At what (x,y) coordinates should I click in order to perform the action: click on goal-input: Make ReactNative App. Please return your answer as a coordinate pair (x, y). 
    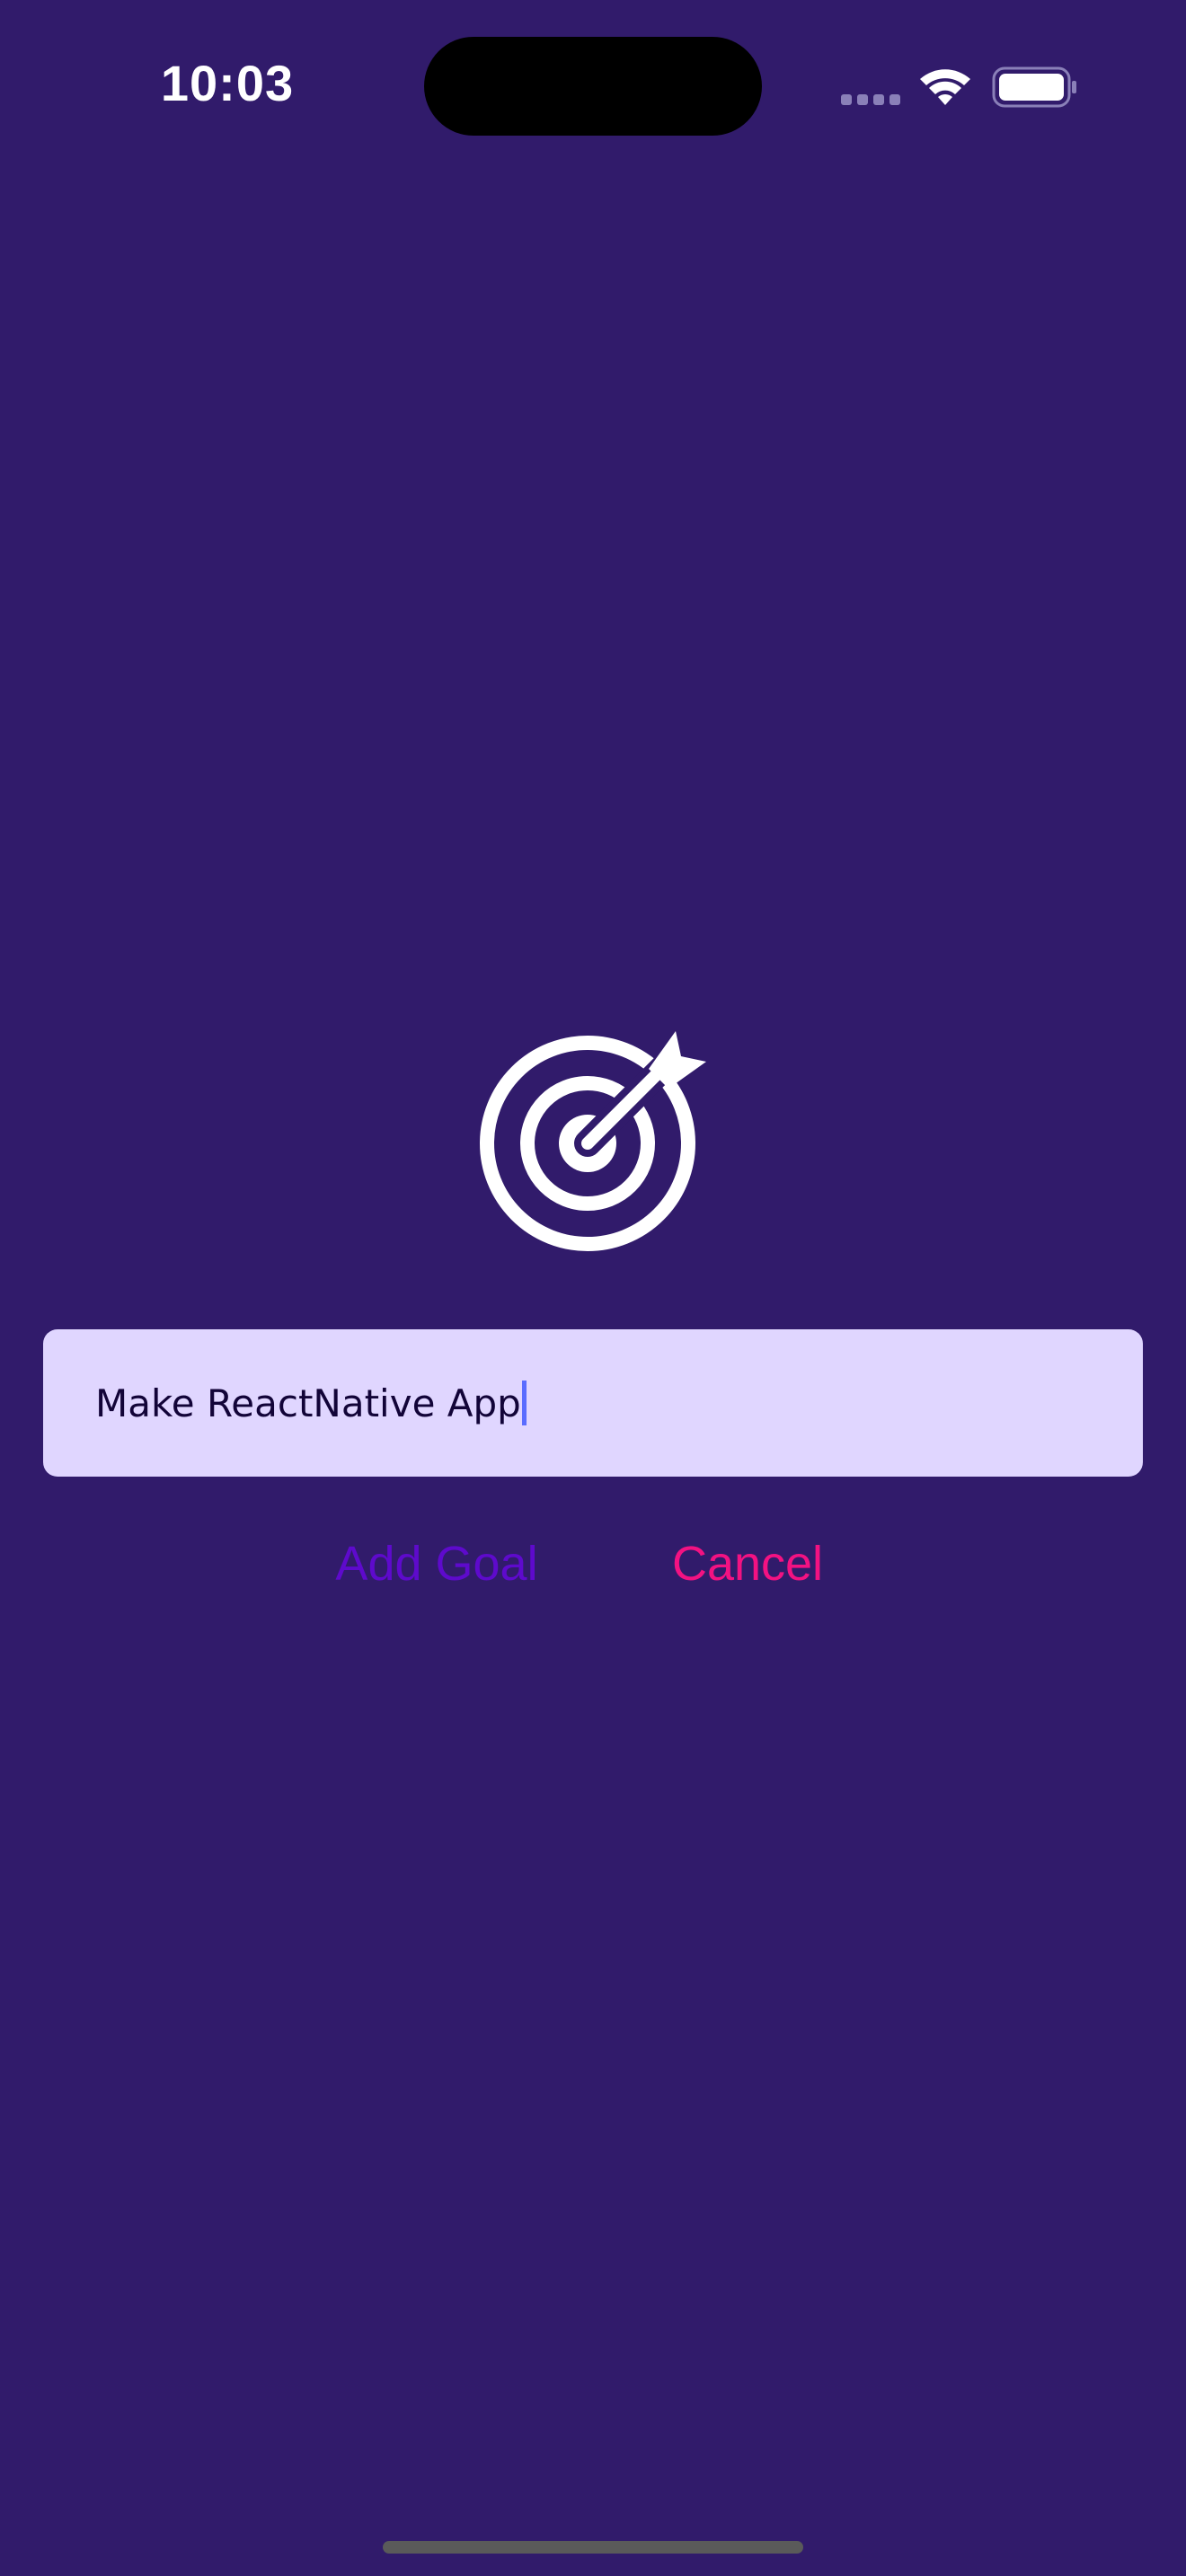
    Looking at the image, I should click on (593, 1403).